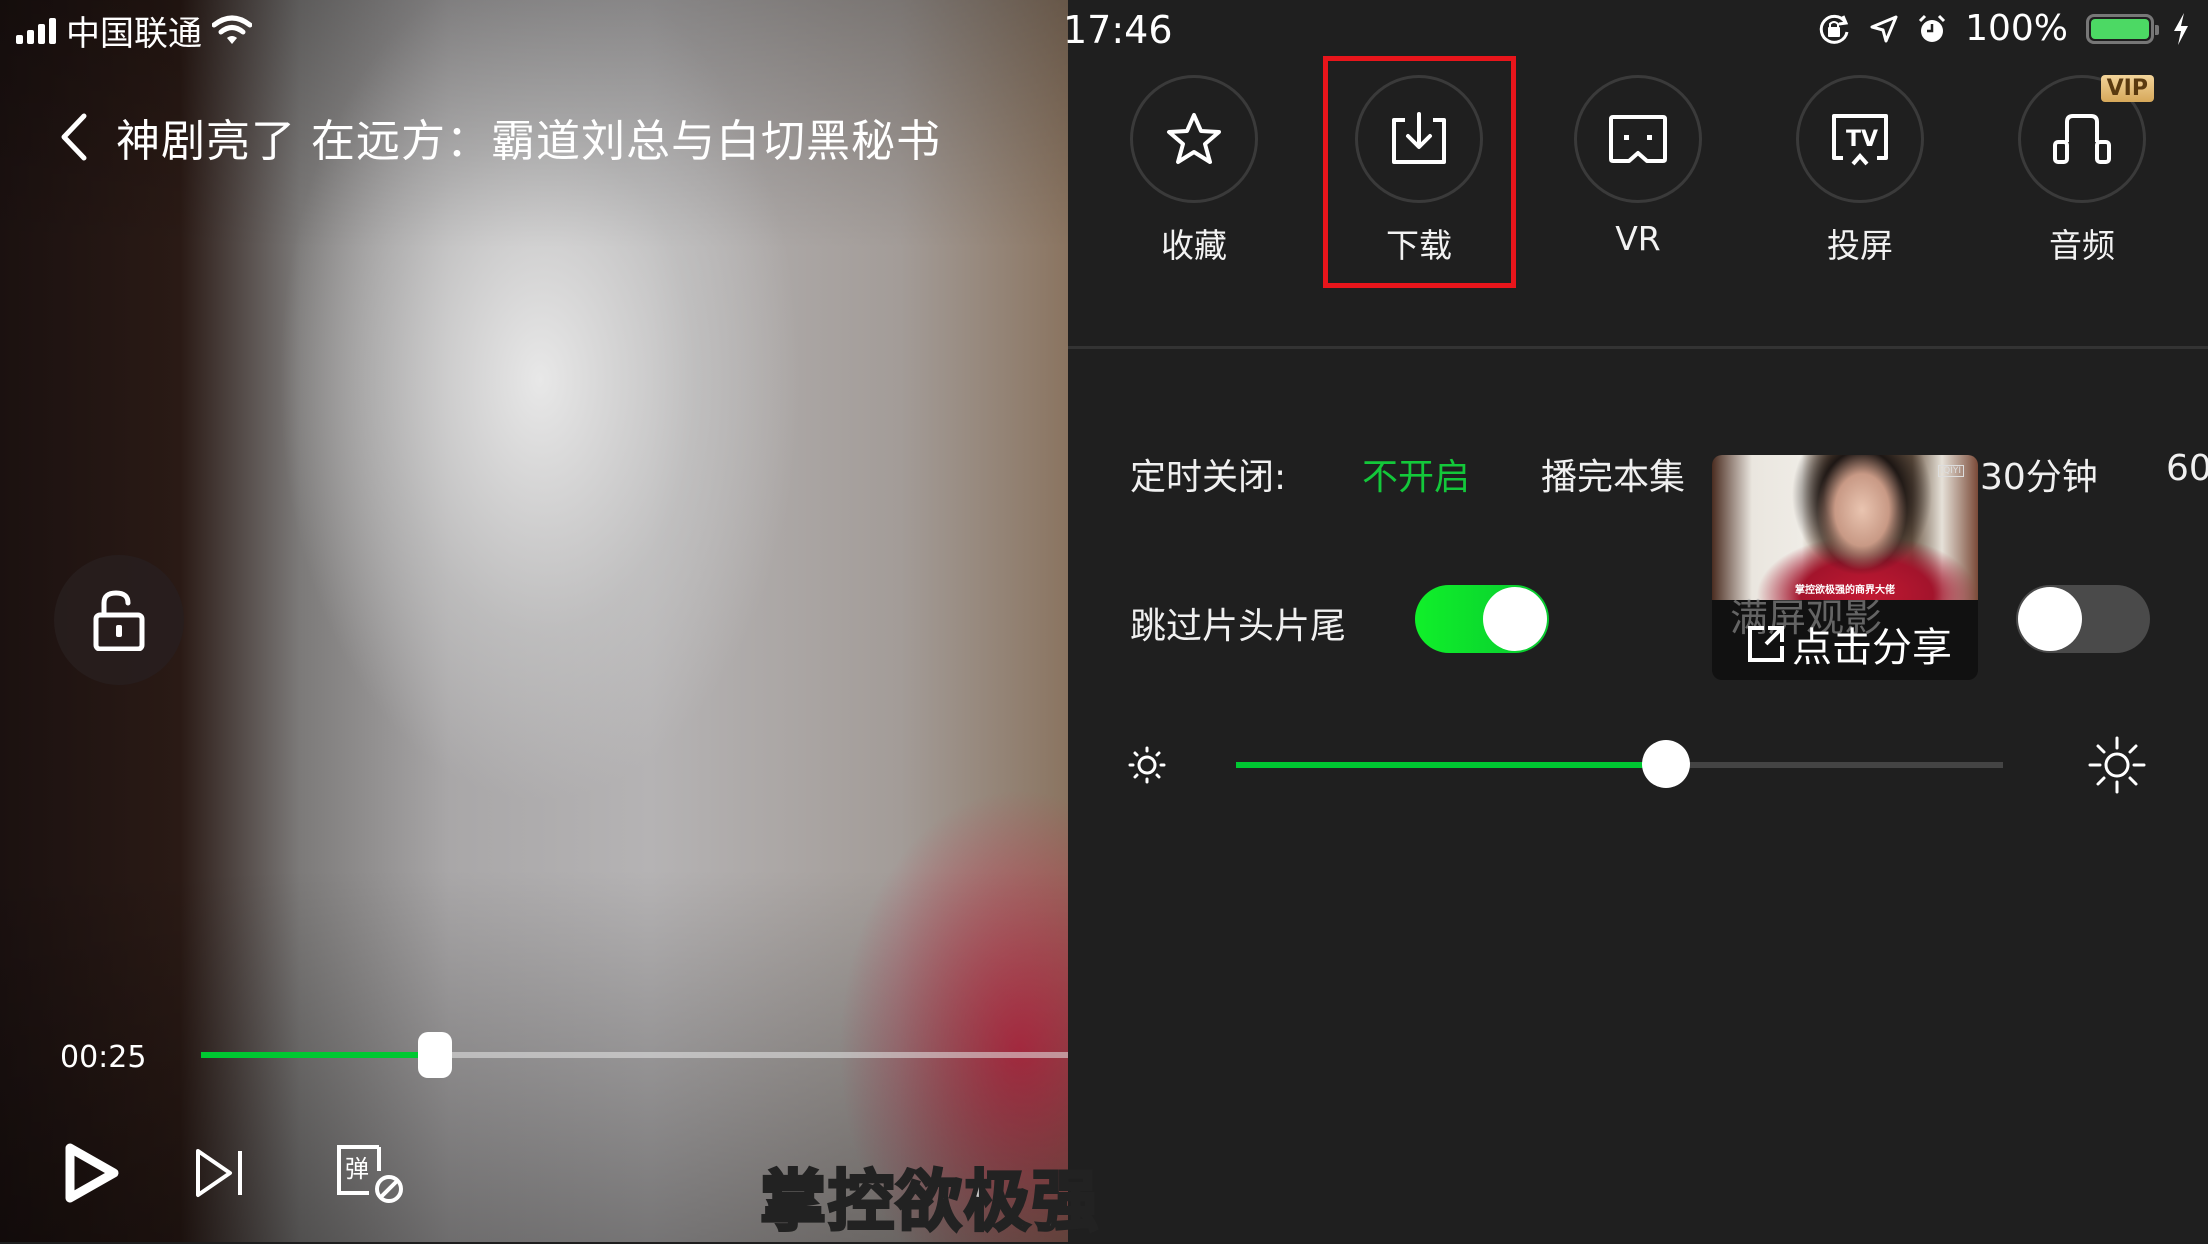  I want to click on share-icon, so click(1766, 644).